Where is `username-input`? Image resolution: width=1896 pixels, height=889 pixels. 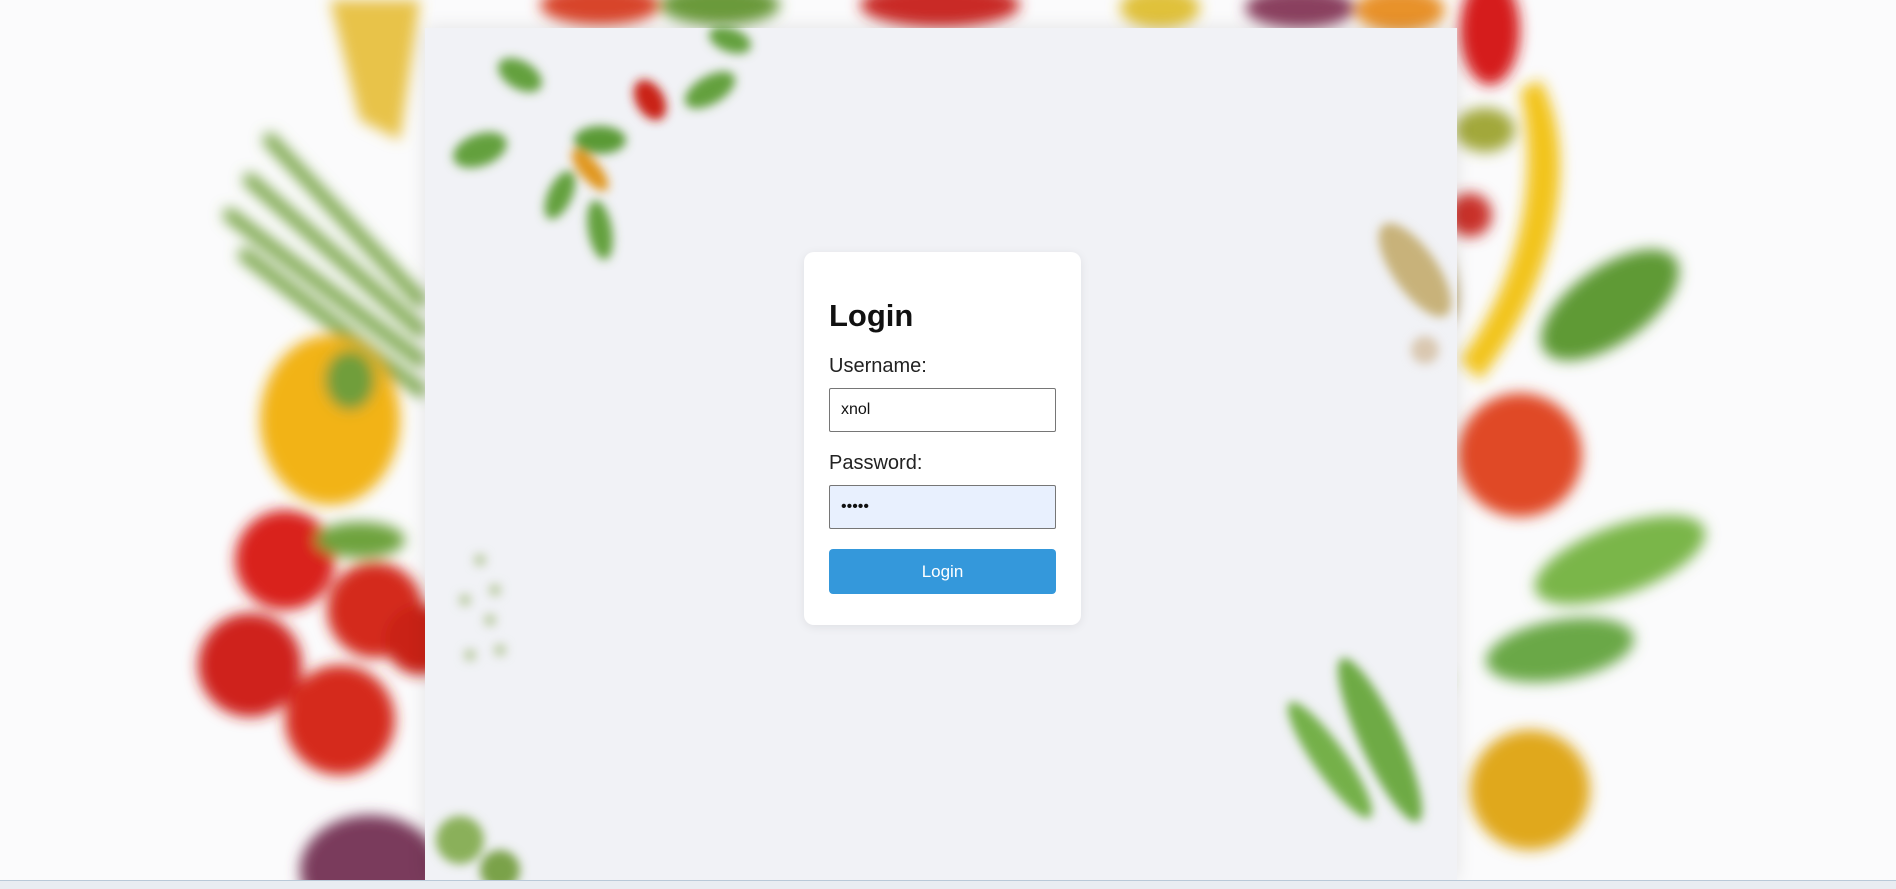 username-input is located at coordinates (942, 410).